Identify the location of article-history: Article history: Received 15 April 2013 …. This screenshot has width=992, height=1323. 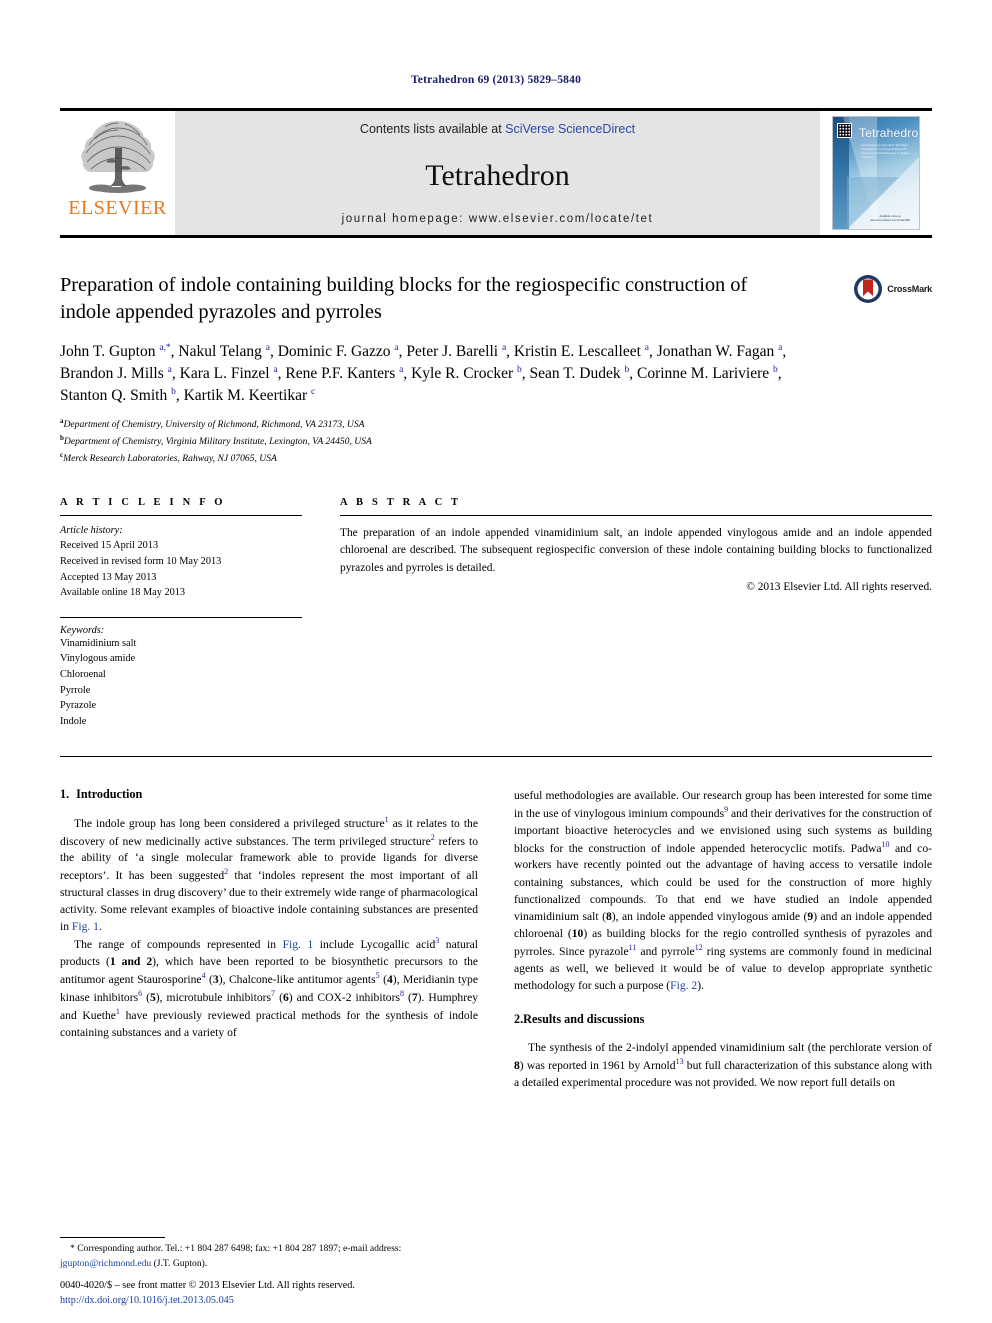
(181, 562).